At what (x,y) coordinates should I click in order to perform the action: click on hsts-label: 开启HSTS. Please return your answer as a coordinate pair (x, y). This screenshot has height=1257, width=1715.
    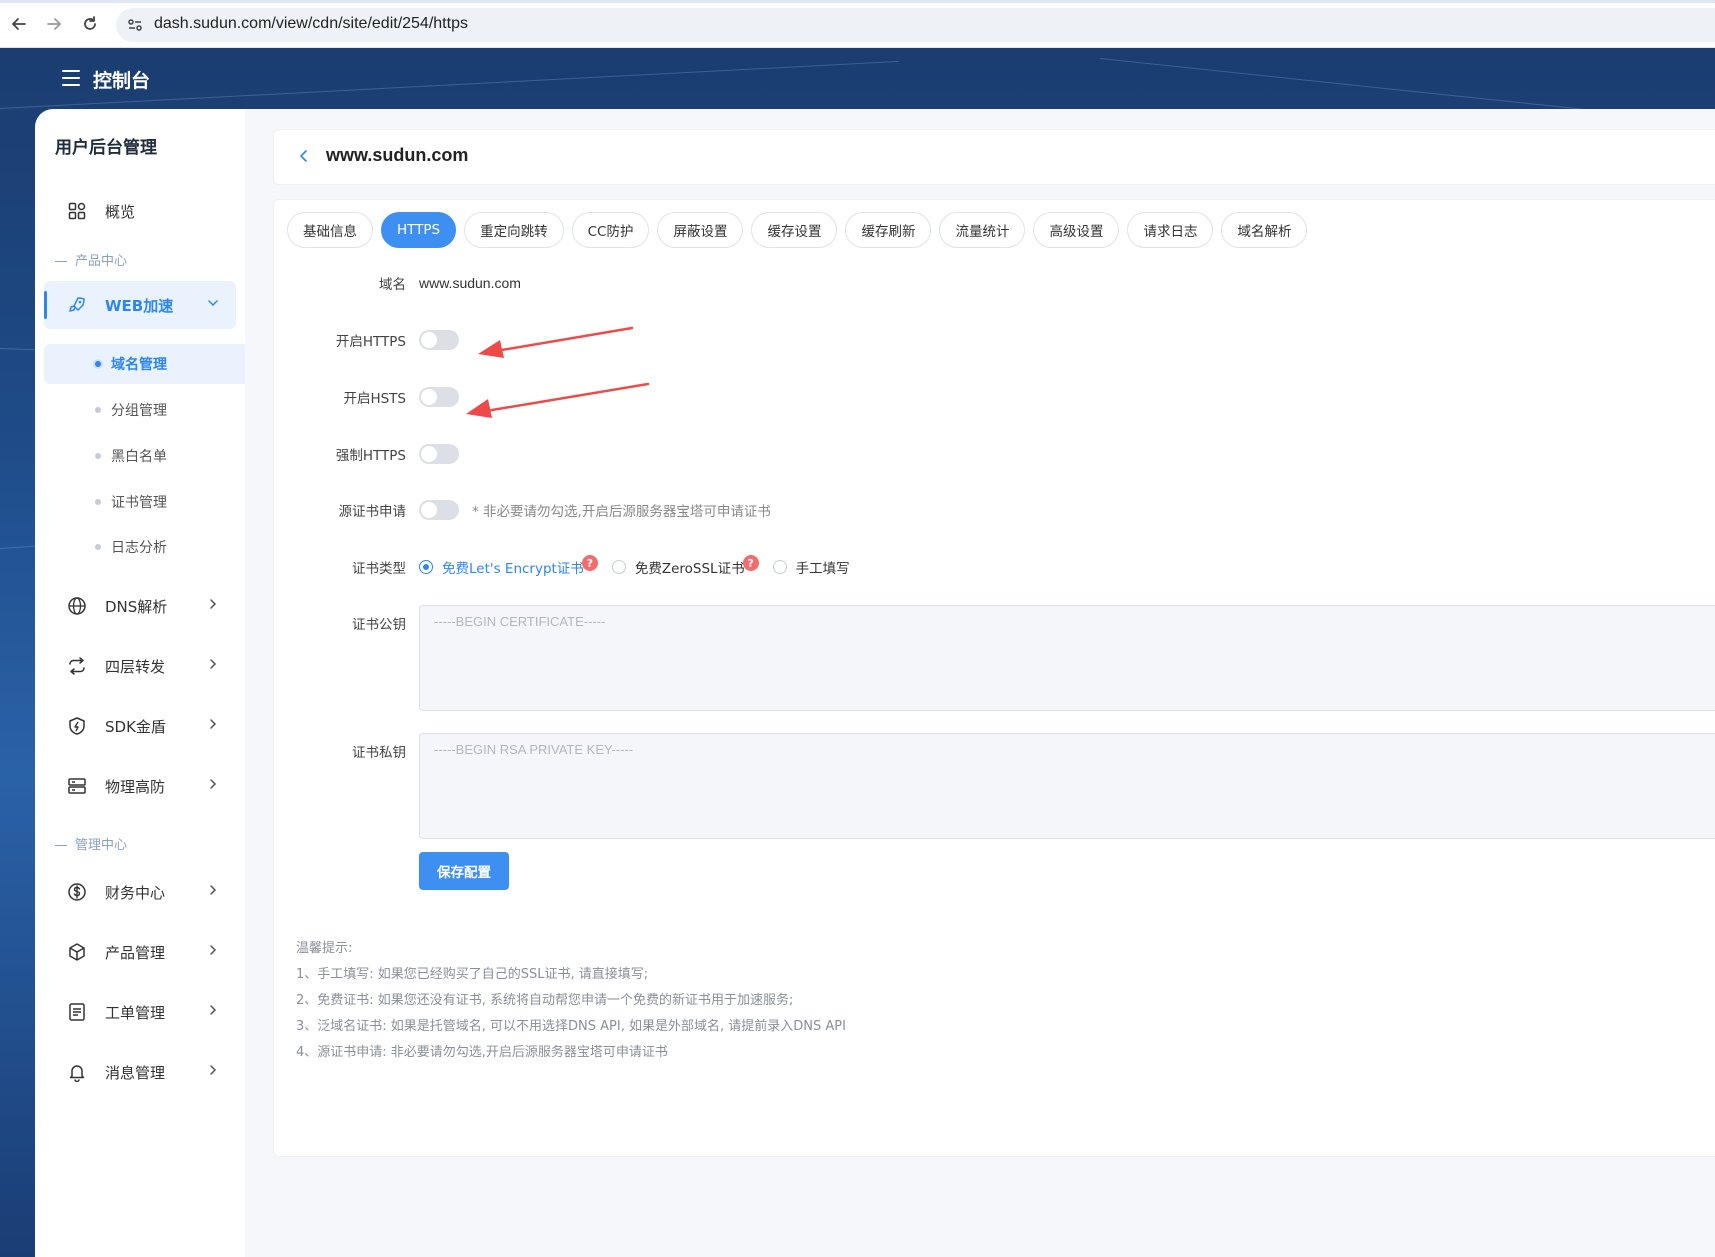
    Looking at the image, I should click on (374, 399).